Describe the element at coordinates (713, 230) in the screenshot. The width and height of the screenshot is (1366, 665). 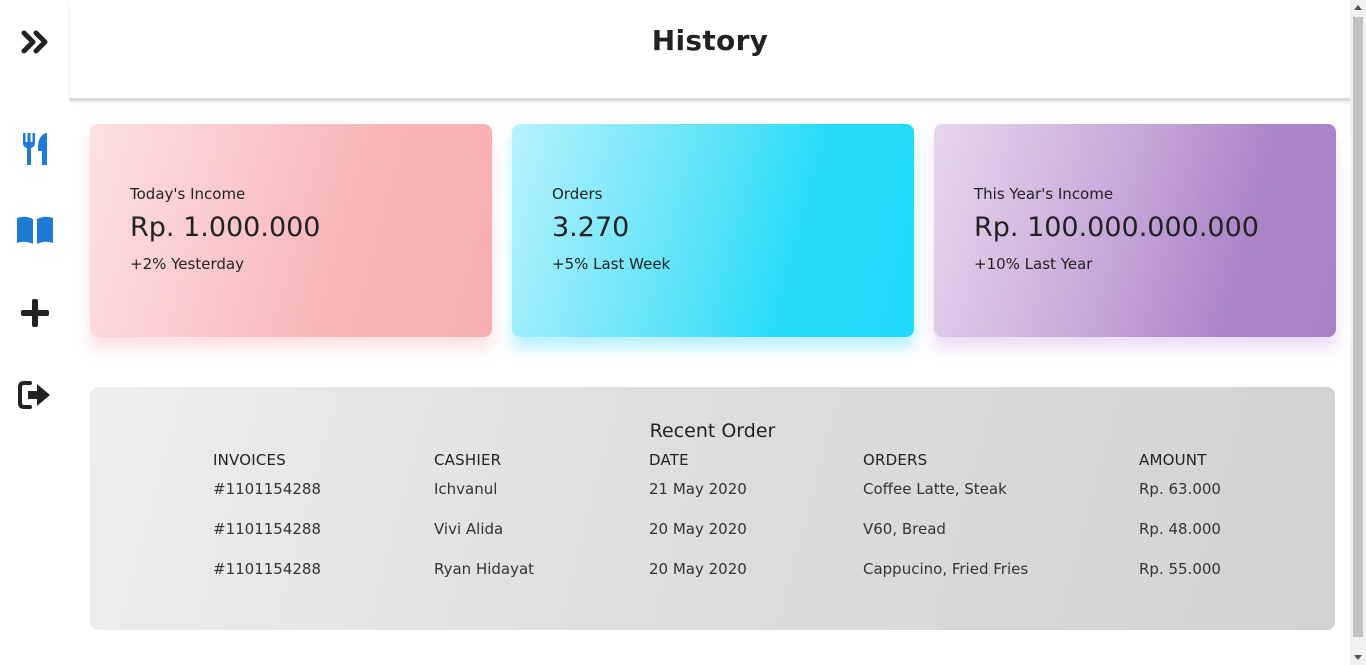
I see `orders-card: Orders 3.270 +5% Last Week` at that location.